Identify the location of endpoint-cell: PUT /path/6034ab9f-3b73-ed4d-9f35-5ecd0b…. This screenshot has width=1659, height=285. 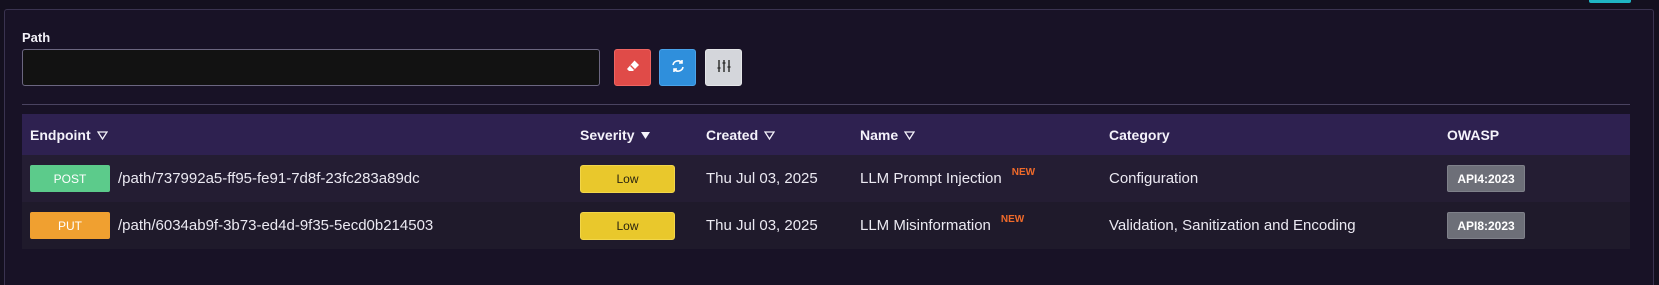
(231, 225).